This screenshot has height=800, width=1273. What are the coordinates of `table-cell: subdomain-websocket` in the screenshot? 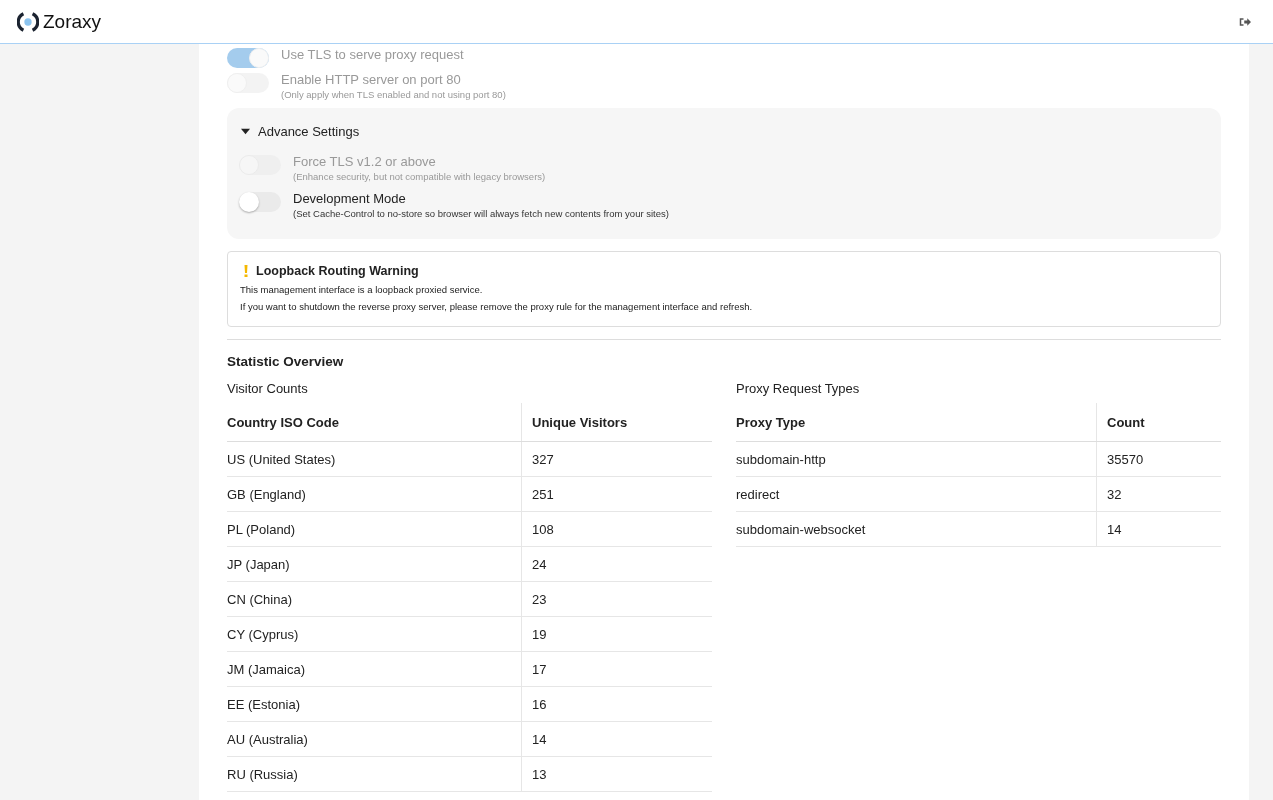 It's located at (916, 529).